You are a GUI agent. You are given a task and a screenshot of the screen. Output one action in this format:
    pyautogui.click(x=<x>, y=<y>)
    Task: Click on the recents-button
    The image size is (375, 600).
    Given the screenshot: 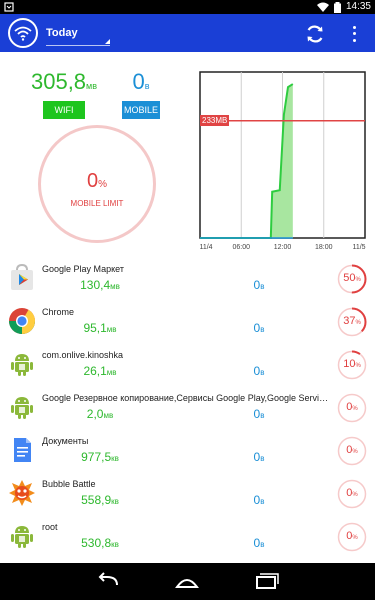 What is the action you would take?
    pyautogui.click(x=266, y=581)
    